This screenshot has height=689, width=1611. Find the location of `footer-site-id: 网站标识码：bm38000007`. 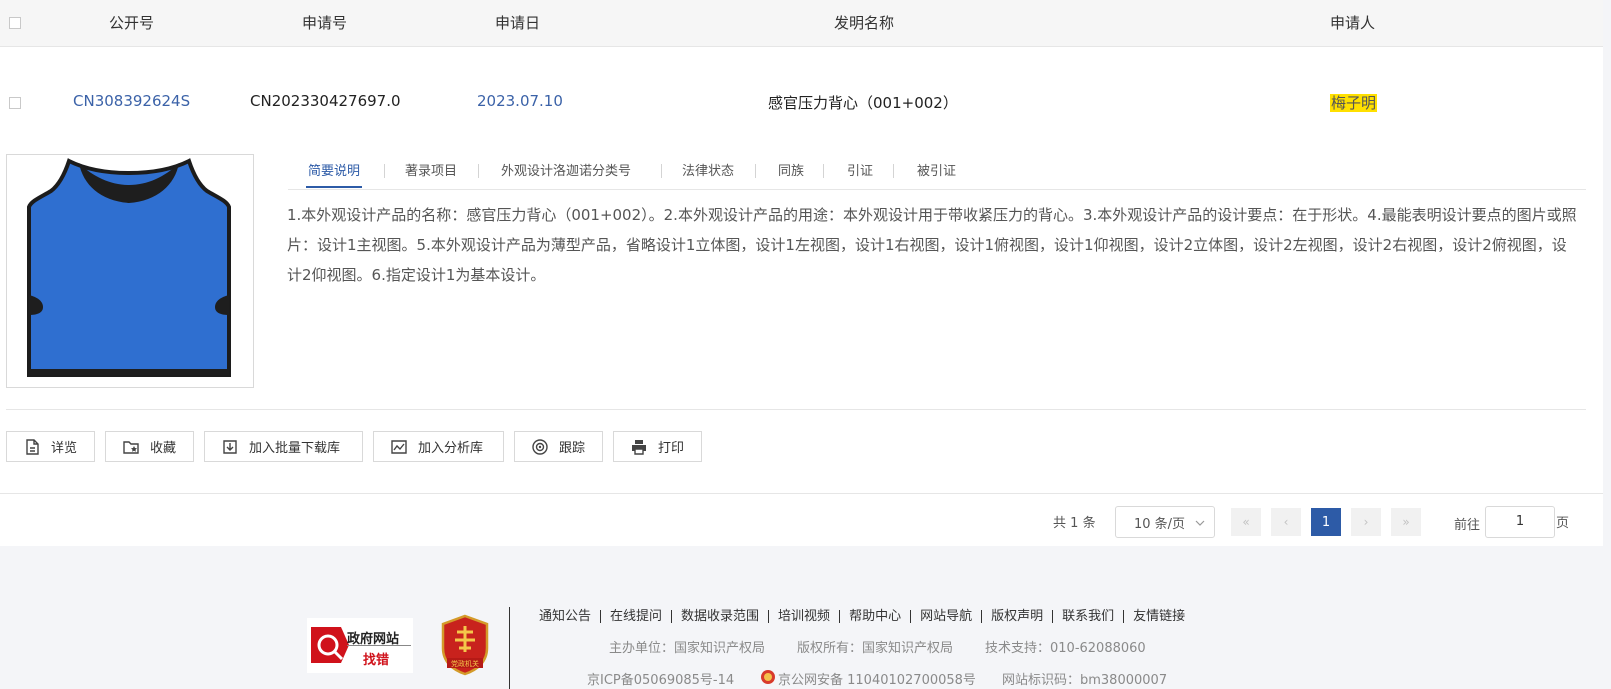

footer-site-id: 网站标识码：bm38000007 is located at coordinates (1085, 680).